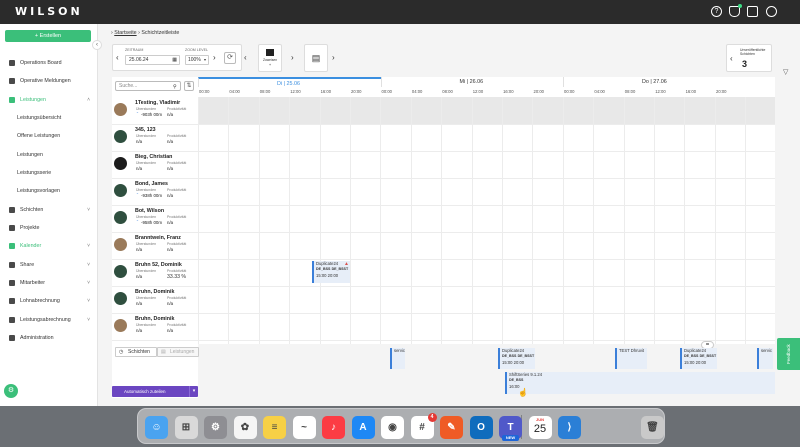 Image resolution: width=800 pixels, height=447 pixels. Describe the element at coordinates (652, 427) in the screenshot. I see `trash-icon: 🗑` at that location.